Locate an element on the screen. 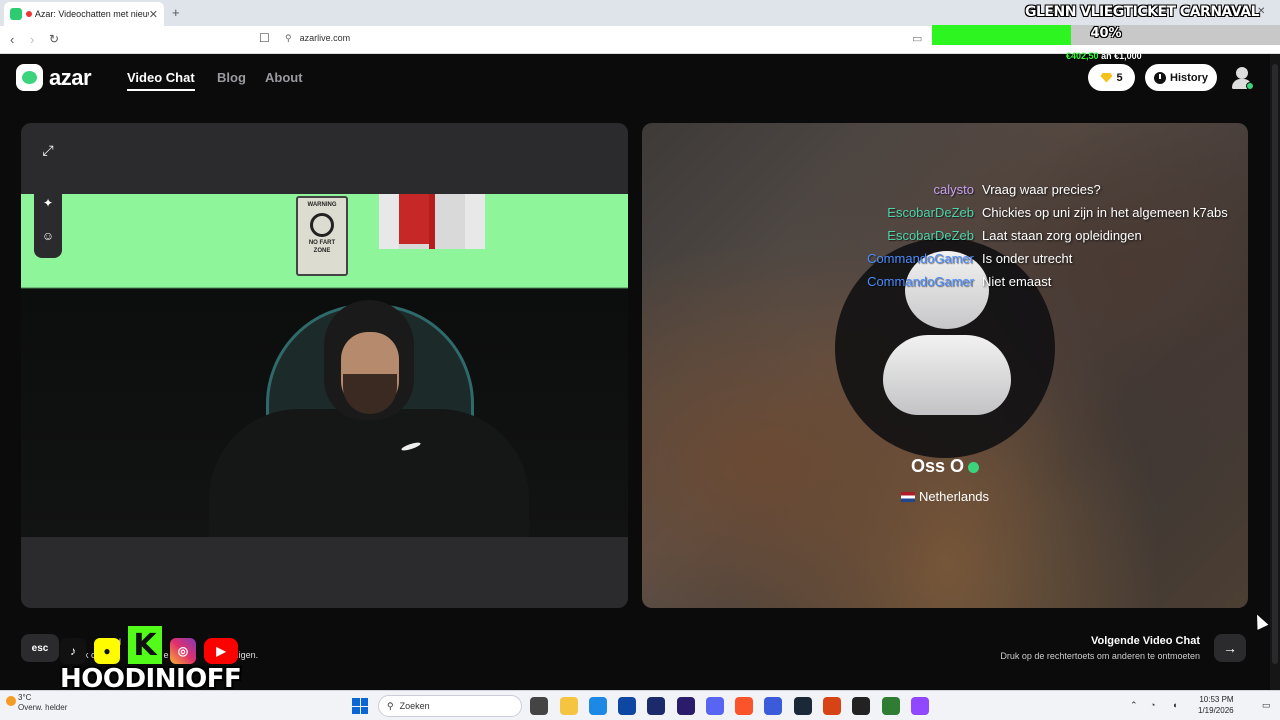  tray-chevron-icon: ⌃ is located at coordinates (1134, 705).